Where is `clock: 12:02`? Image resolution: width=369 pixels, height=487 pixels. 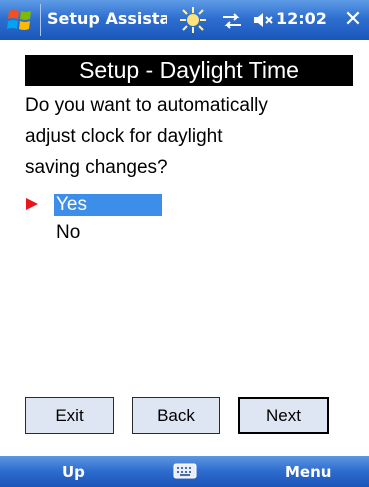
clock: 12:02 is located at coordinates (301, 18).